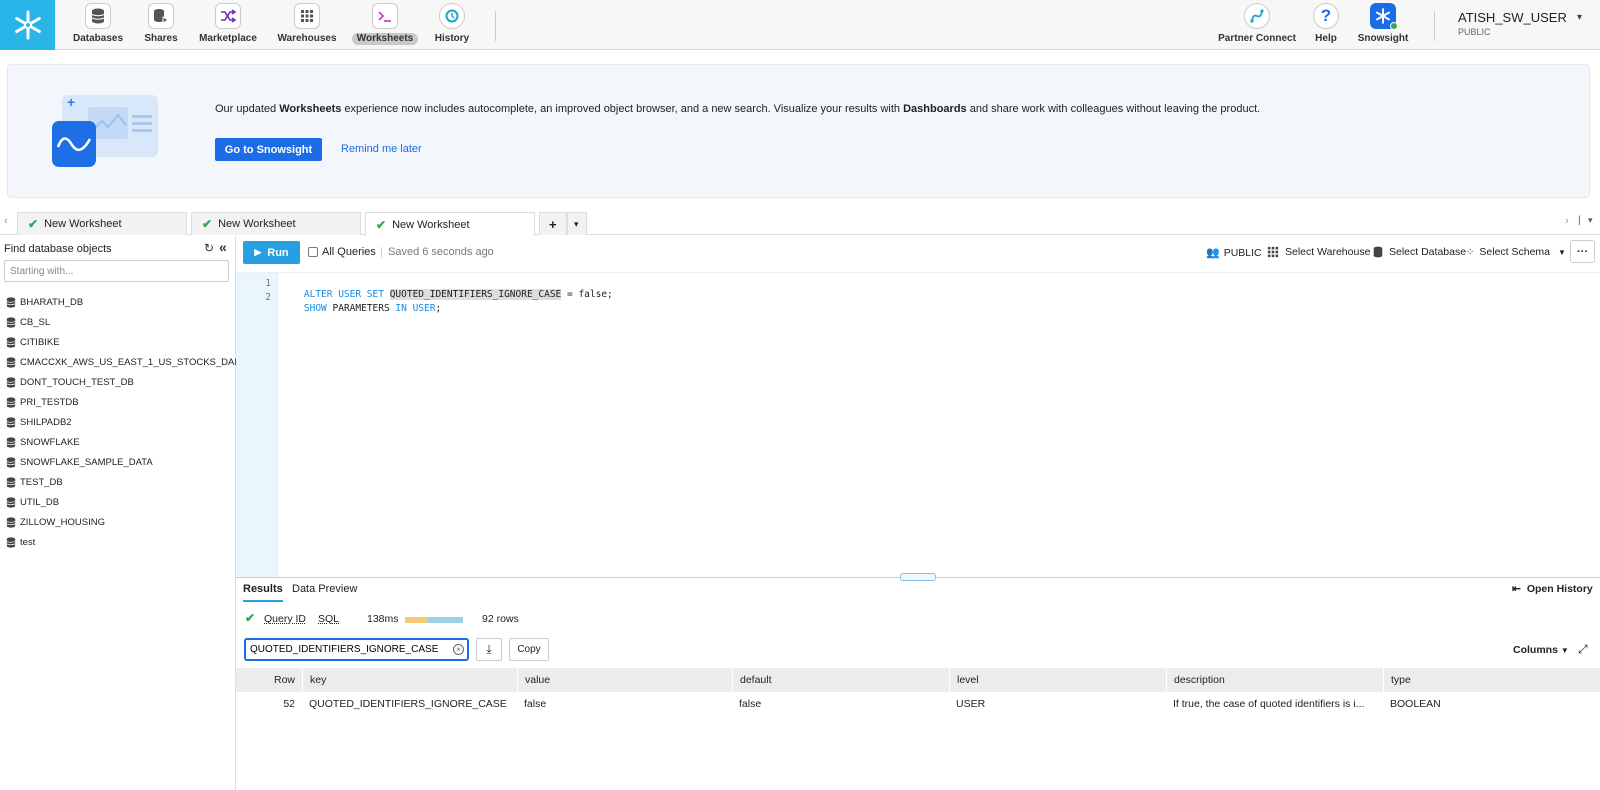 The width and height of the screenshot is (1600, 790). What do you see at coordinates (79, 462) in the screenshot?
I see `database-item: SNOWFLAKE_SAMPLE_DATA` at bounding box center [79, 462].